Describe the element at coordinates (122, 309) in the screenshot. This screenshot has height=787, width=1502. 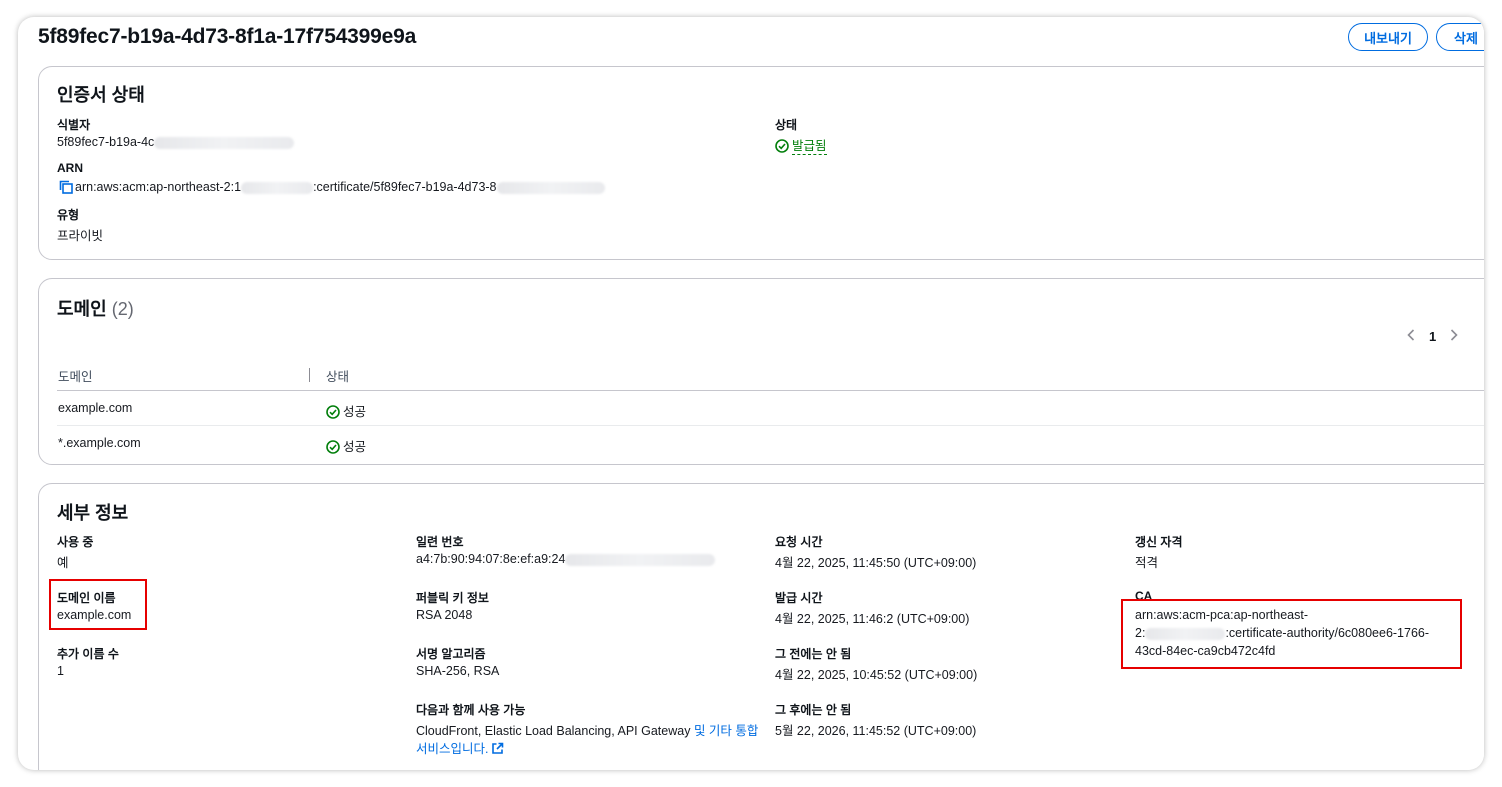
I see `domains-count: (2)` at that location.